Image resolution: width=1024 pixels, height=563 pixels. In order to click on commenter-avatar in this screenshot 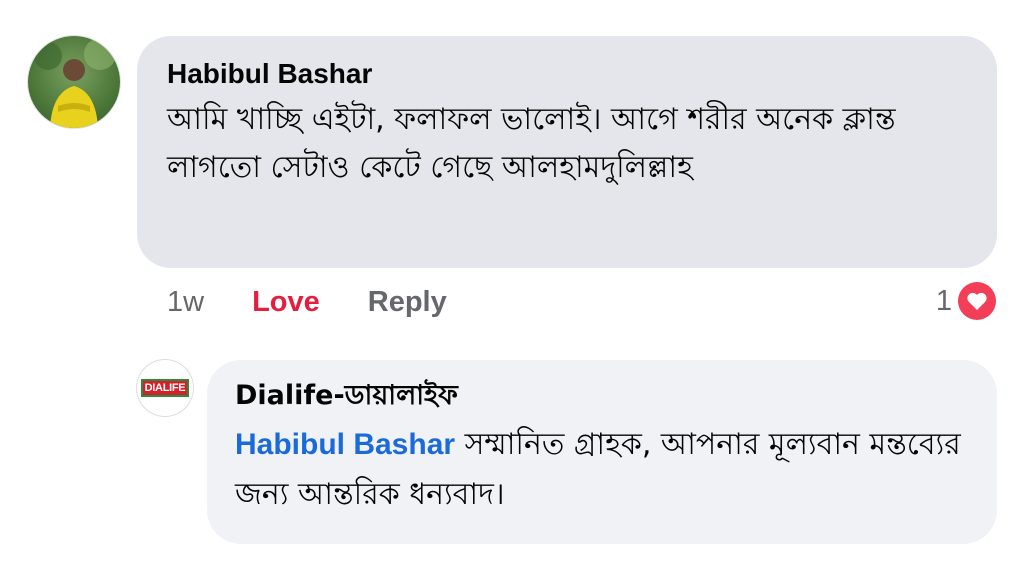, I will do `click(74, 82)`.